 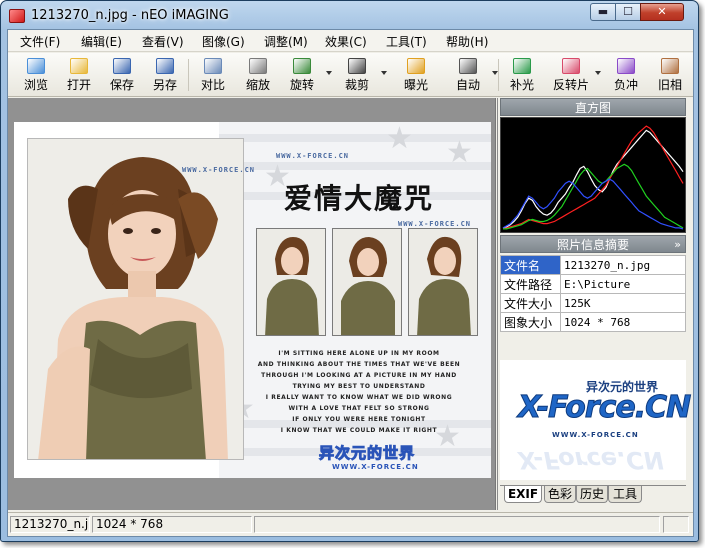 I want to click on status-bar: 1213270_n.jpg 1024 * 768, so click(x=350, y=523).